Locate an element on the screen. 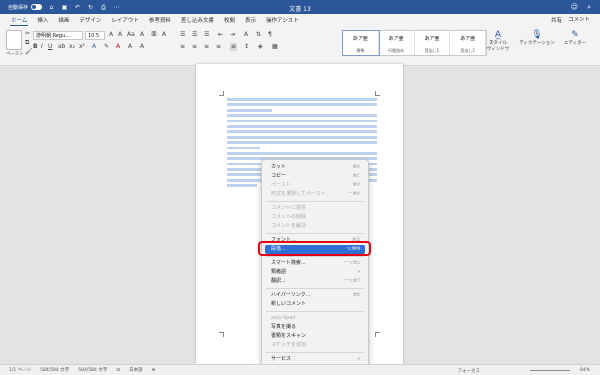  style-heading2: あア亜 見出し2 is located at coordinates (468, 43).